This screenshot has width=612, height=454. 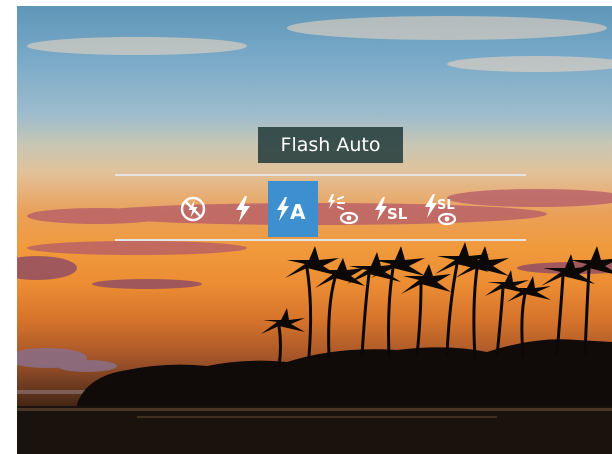 I want to click on flash-mode-selector: A SL SL, so click(x=319, y=209).